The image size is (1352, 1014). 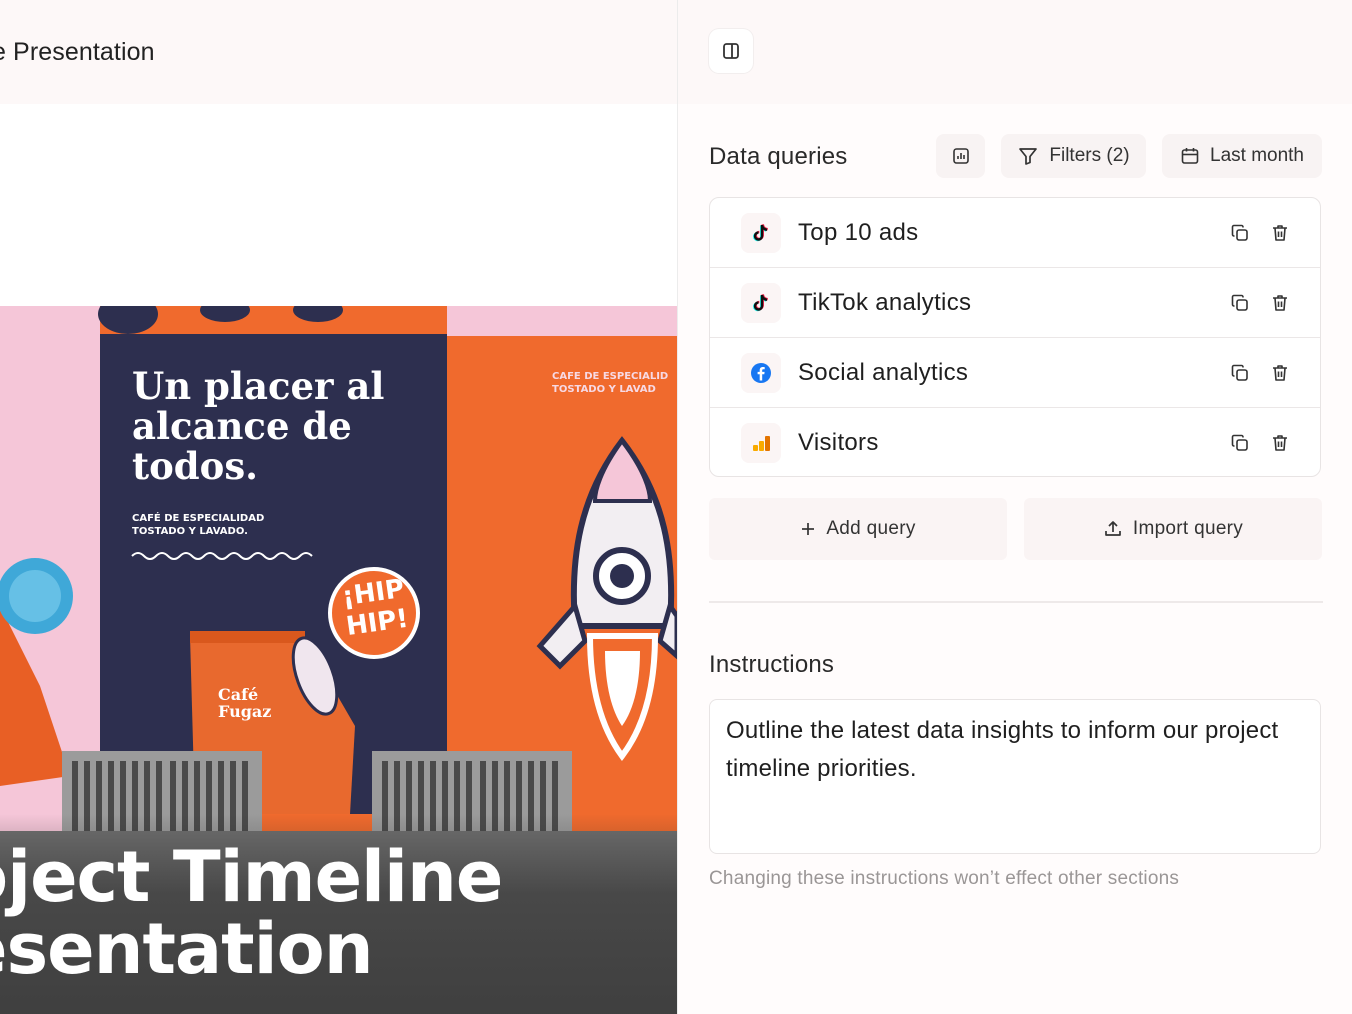 What do you see at coordinates (1015, 303) in the screenshot?
I see `query-row: TikTok analytics` at bounding box center [1015, 303].